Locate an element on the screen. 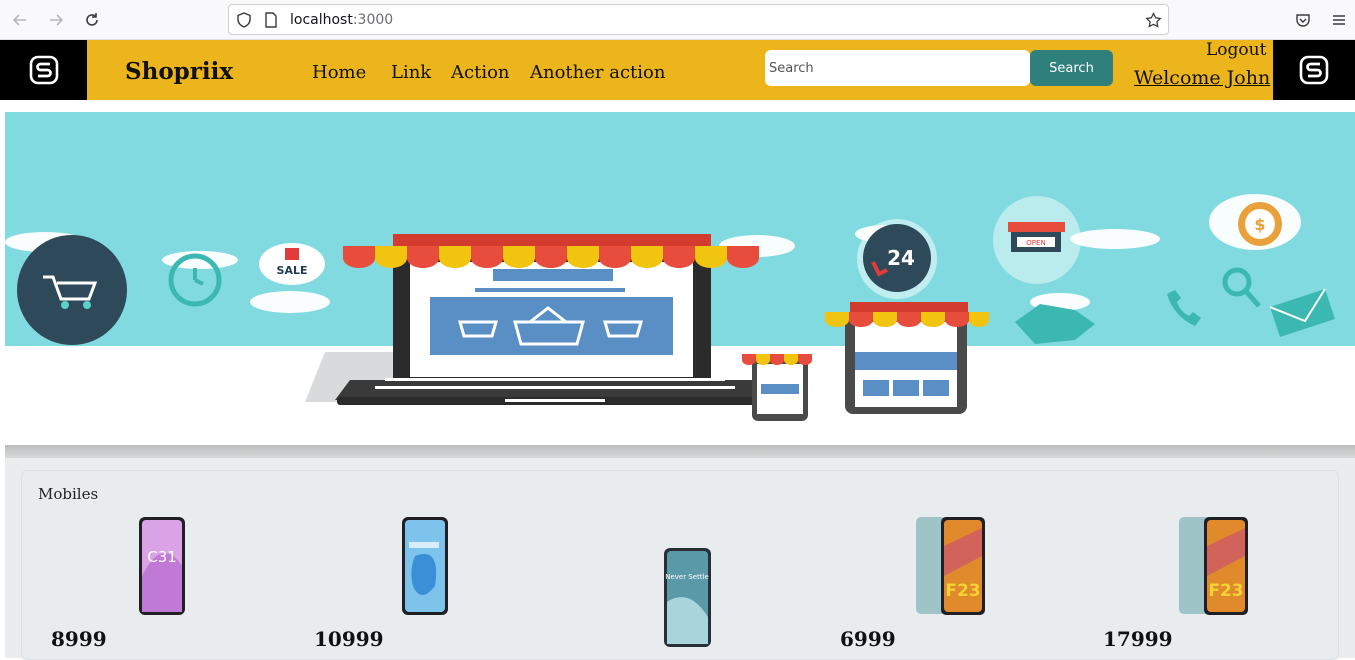 Image resolution: width=1355 pixels, height=660 pixels. search-input is located at coordinates (897, 68).